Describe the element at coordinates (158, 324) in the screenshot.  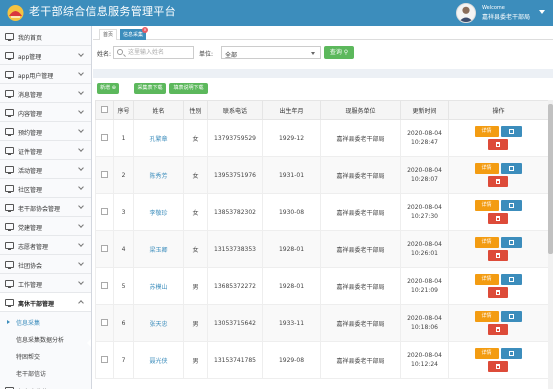
I see `name-link: 张天忠` at that location.